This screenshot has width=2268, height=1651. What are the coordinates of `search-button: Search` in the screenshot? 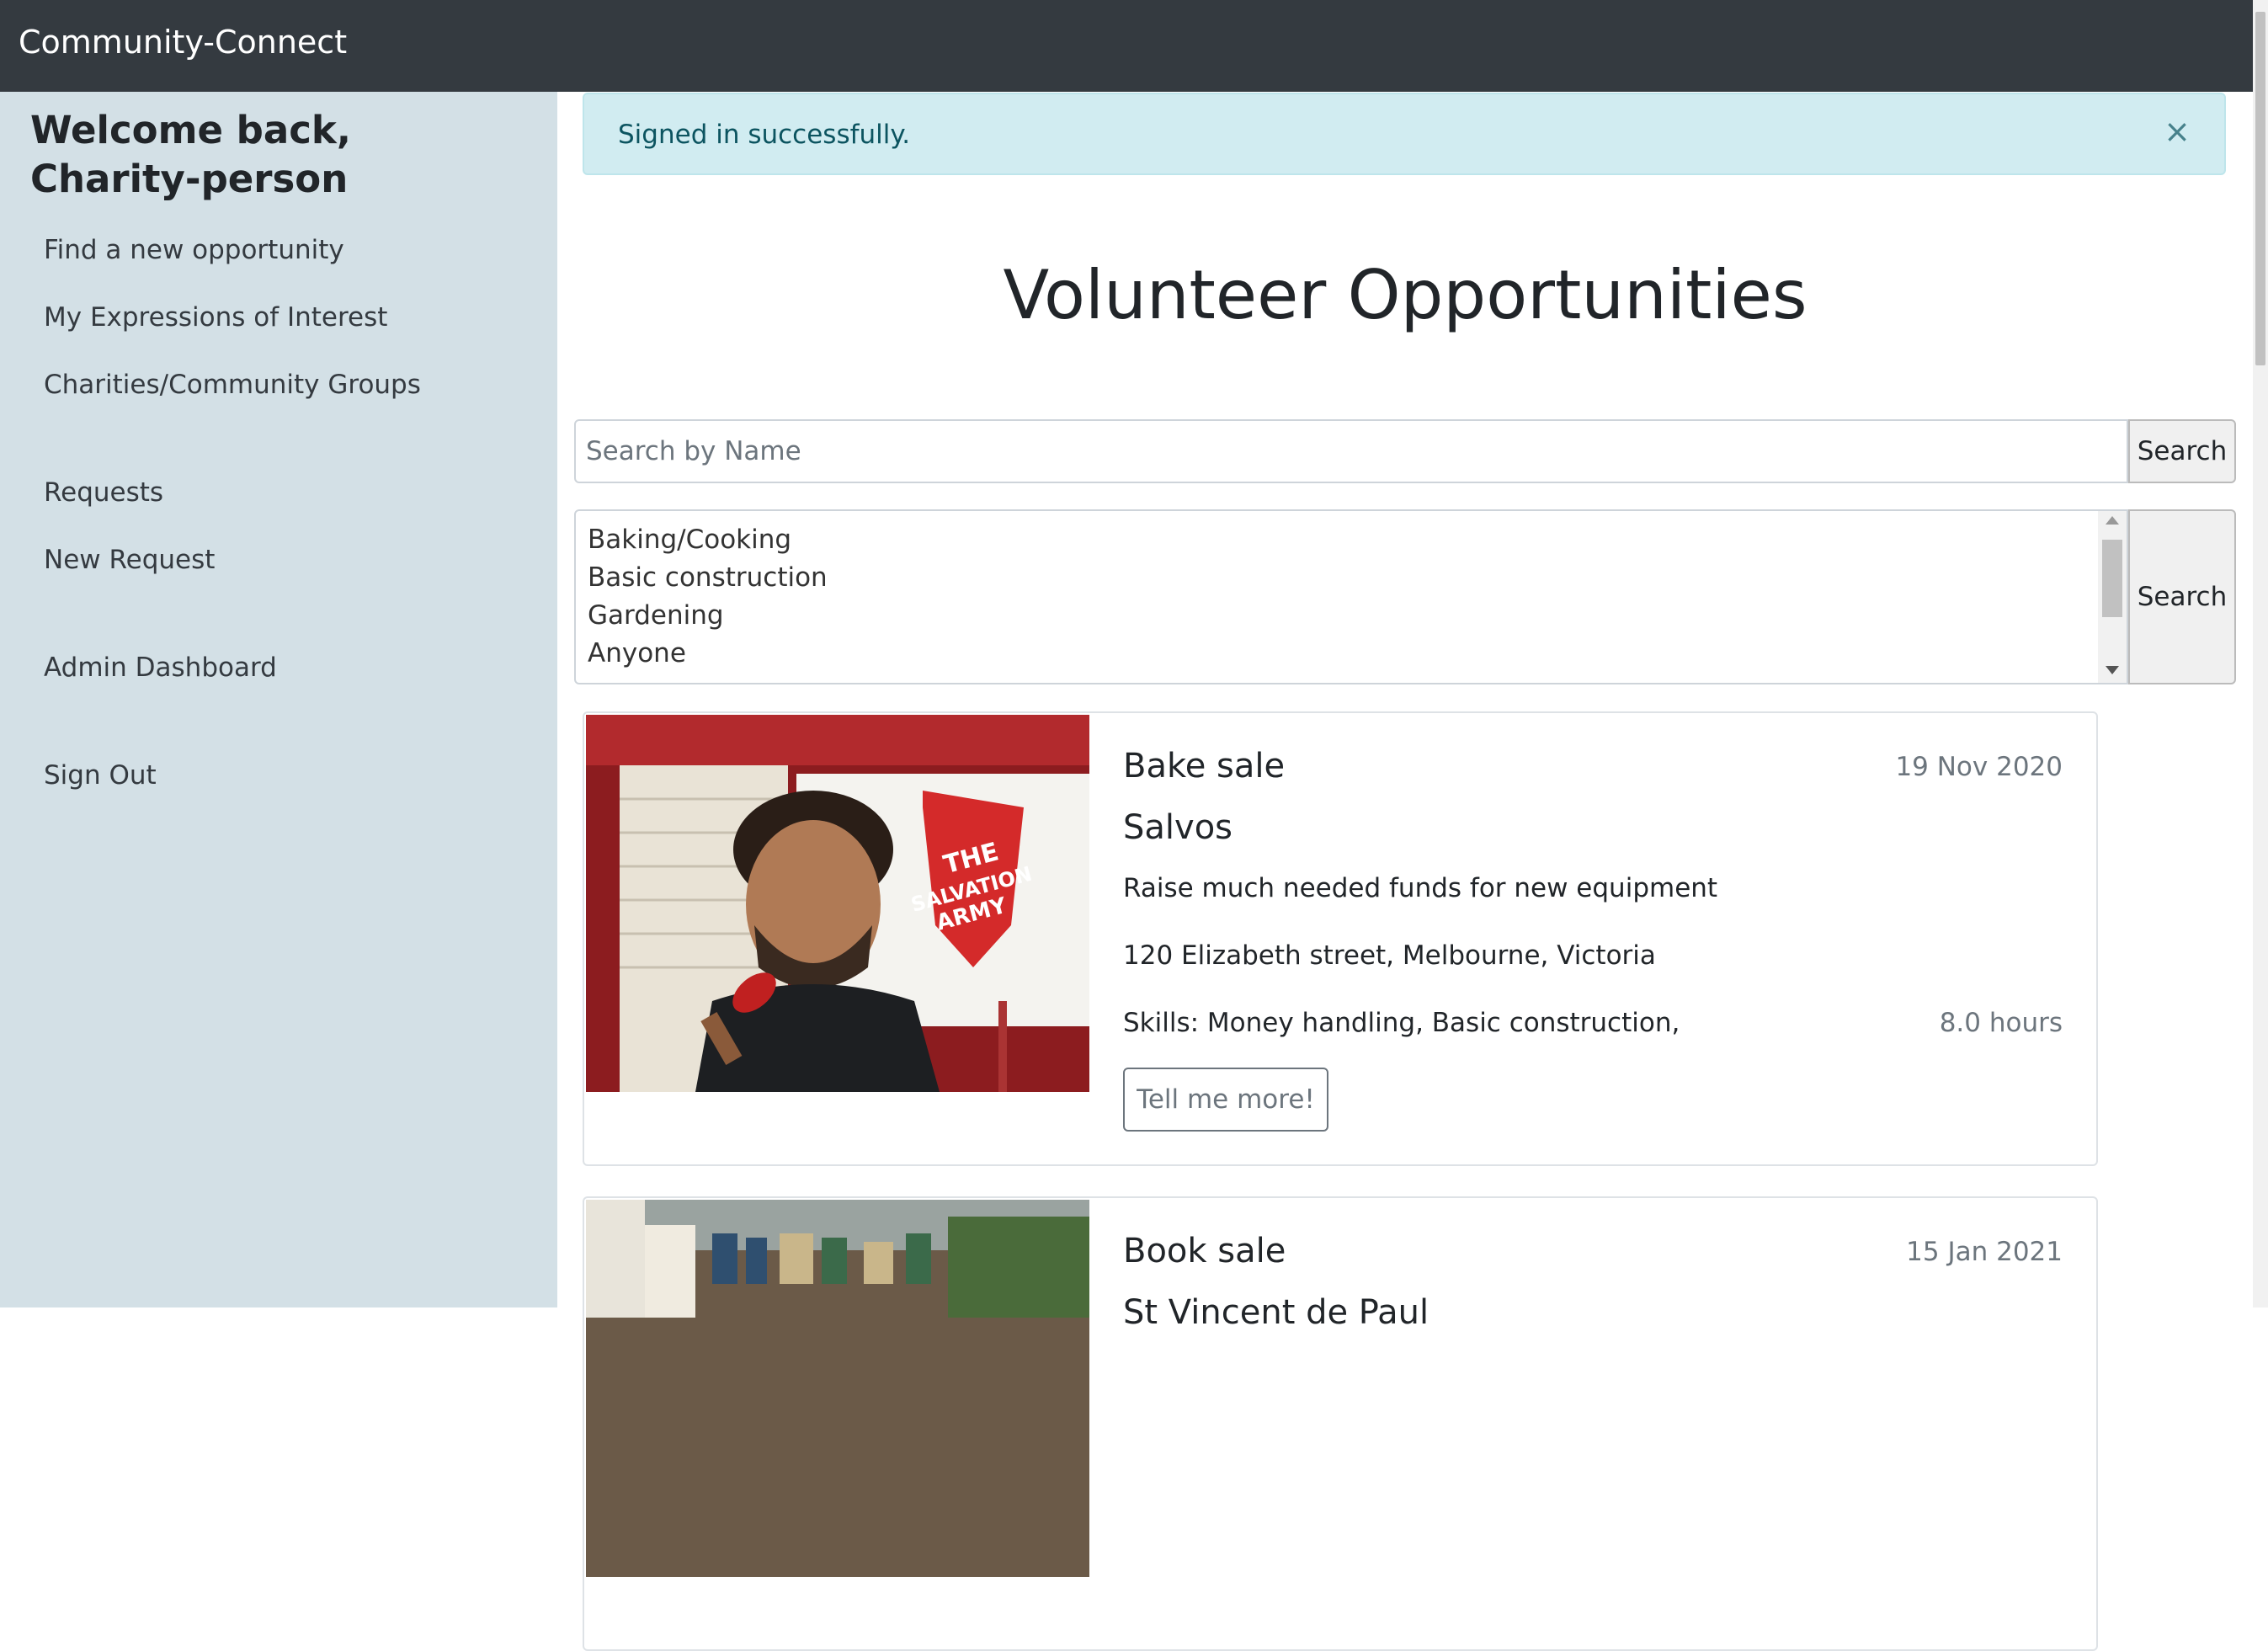 It's located at (2182, 451).